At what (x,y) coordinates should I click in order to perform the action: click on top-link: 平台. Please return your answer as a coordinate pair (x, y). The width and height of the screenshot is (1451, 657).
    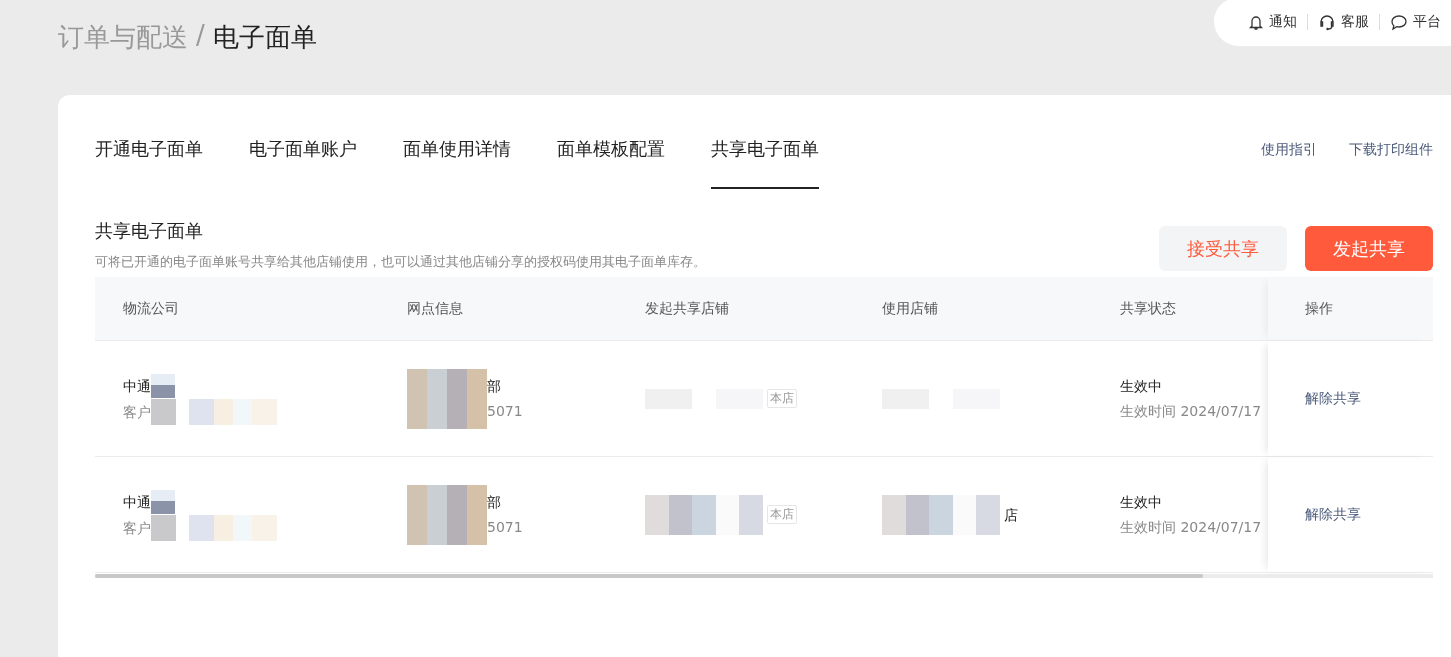
    Looking at the image, I should click on (1415, 22).